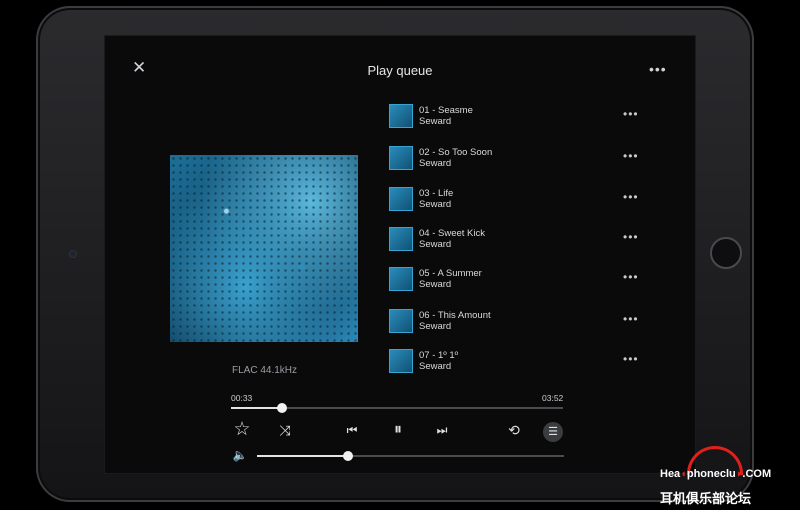  I want to click on pause-icon: ⏸, so click(398, 430).